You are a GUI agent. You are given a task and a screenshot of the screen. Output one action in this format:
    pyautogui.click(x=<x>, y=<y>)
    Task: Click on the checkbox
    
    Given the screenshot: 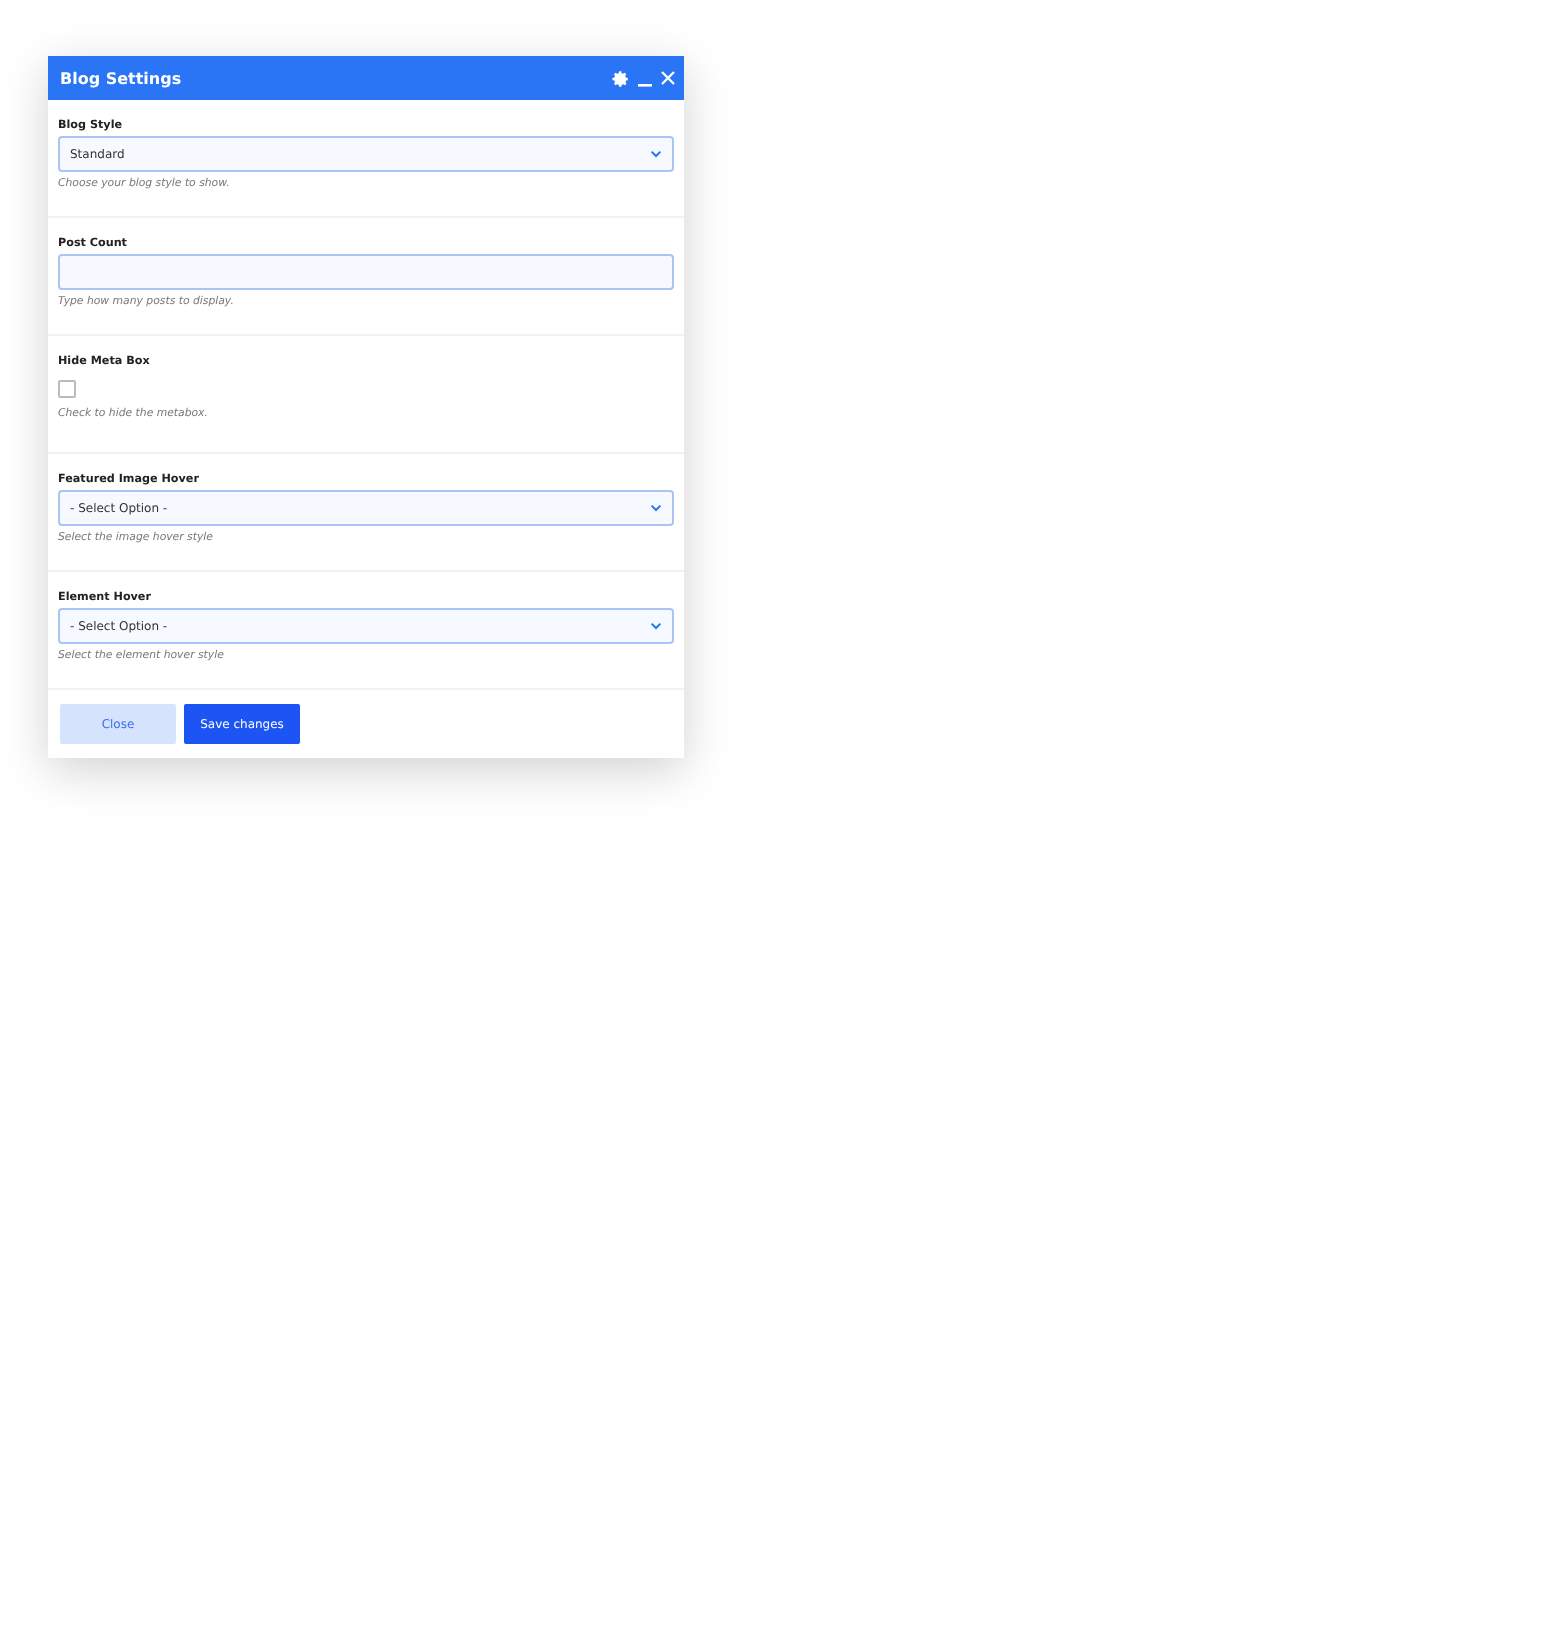 What is the action you would take?
    pyautogui.click(x=67, y=389)
    